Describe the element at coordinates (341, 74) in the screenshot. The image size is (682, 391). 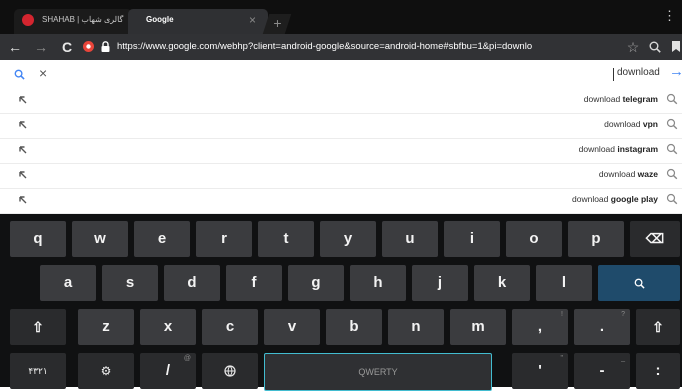
I see `omnibox-row: × download →` at that location.